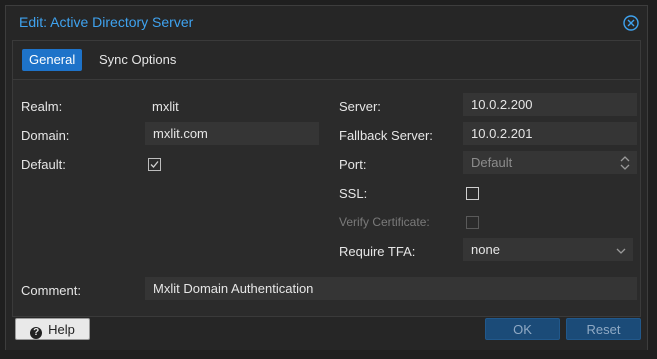 Image resolution: width=657 pixels, height=359 pixels. I want to click on domain-label: Domain:, so click(45, 135).